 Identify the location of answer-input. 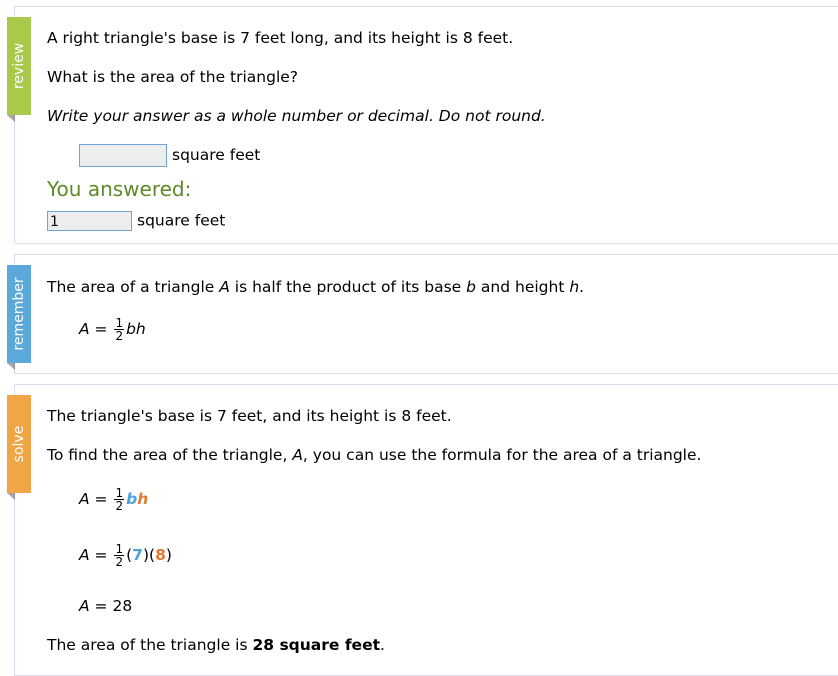
(123, 155).